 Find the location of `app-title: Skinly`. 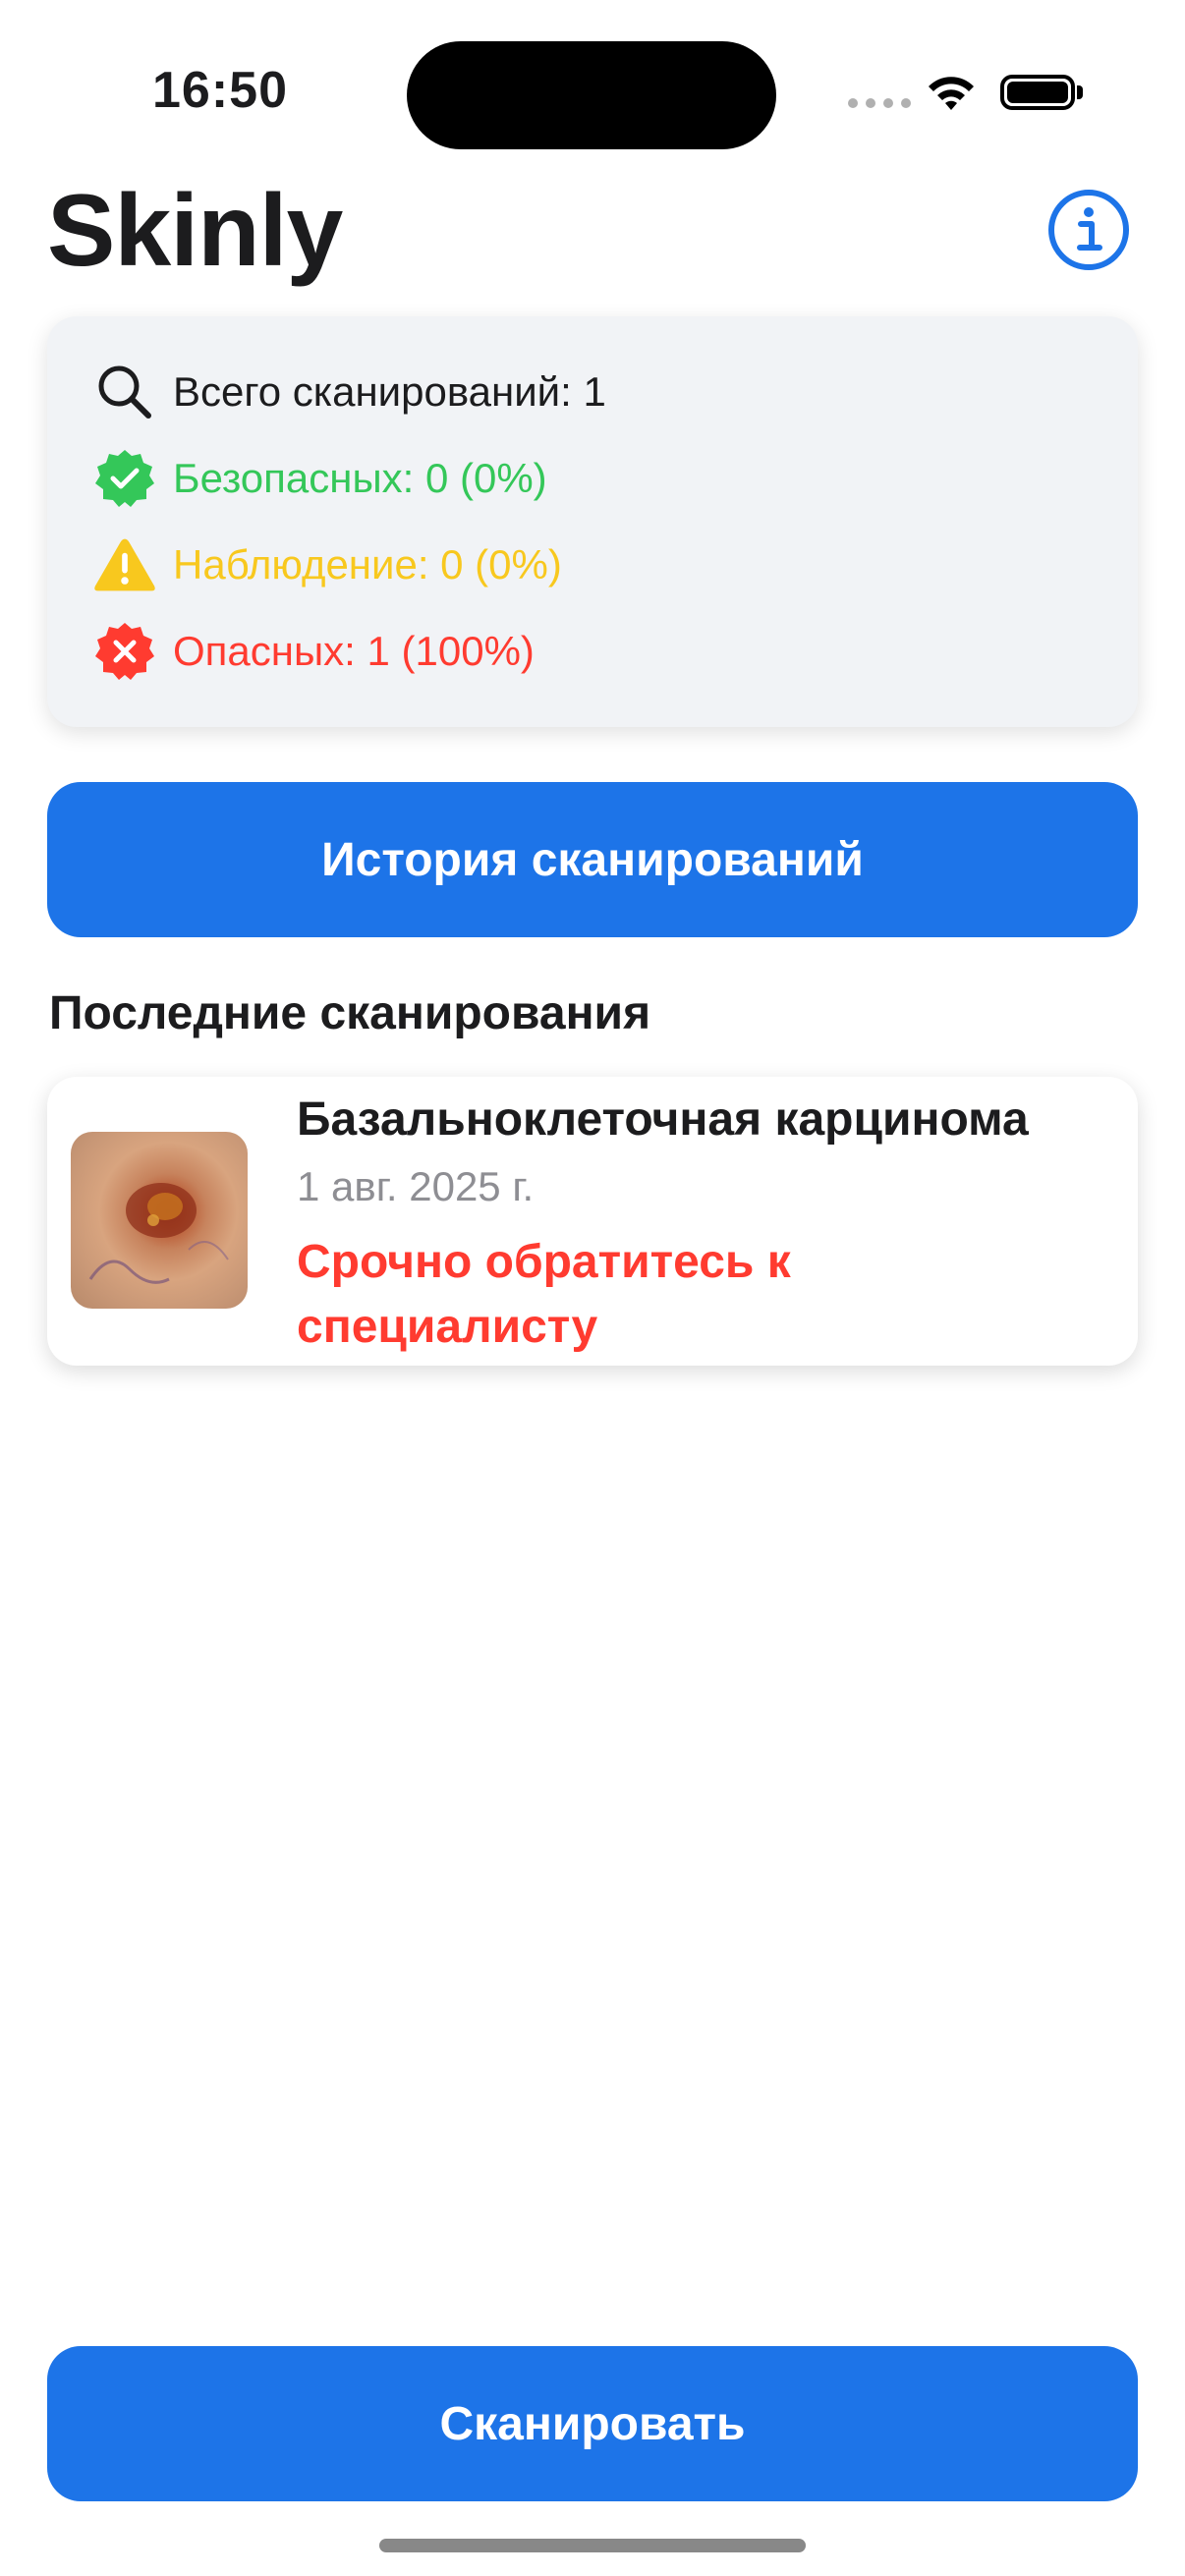

app-title: Skinly is located at coordinates (195, 231).